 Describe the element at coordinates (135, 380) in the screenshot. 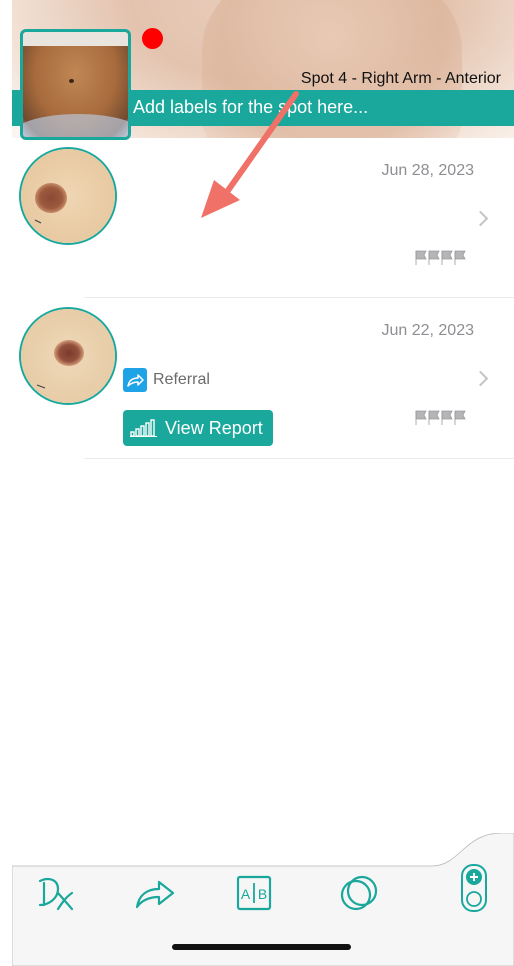

I see `referral-icon` at that location.